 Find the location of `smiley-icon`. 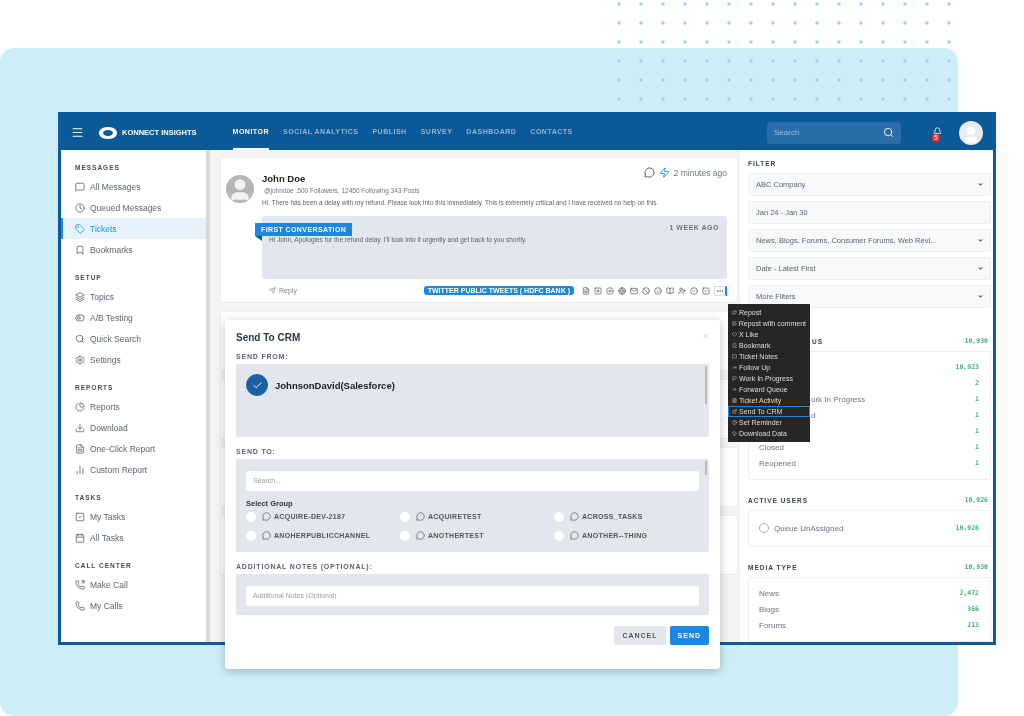

smiley-icon is located at coordinates (658, 290).